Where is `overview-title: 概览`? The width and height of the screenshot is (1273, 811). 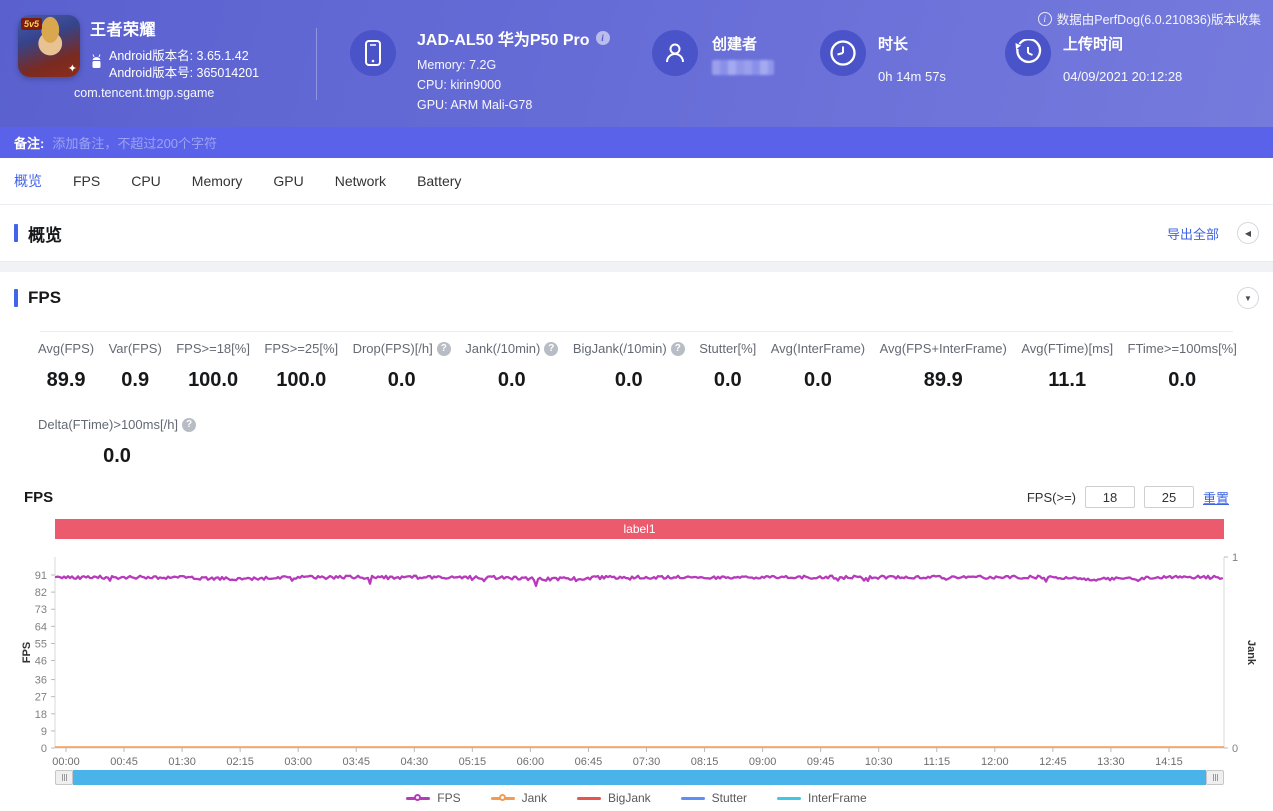
overview-title: 概览 is located at coordinates (38, 233).